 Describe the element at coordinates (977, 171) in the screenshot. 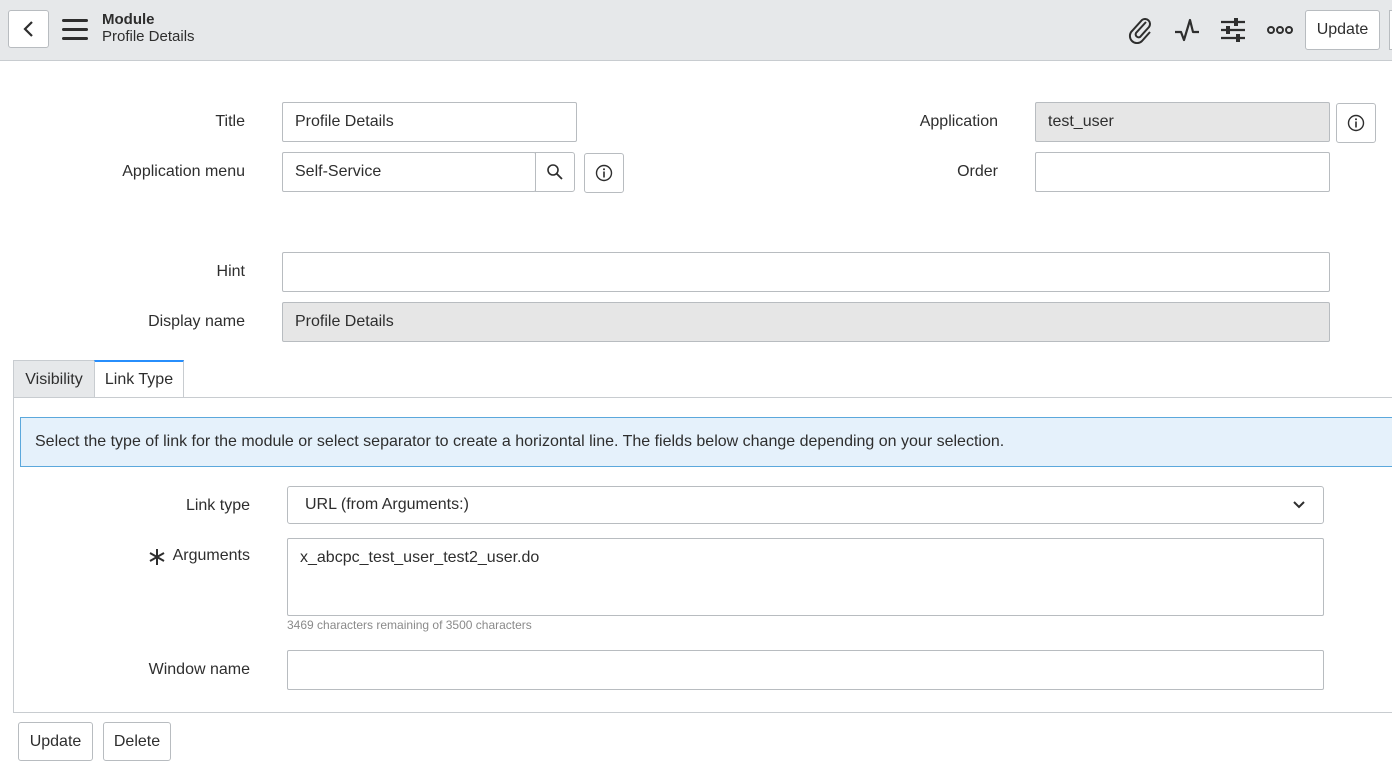

I see `order-label: Order` at that location.